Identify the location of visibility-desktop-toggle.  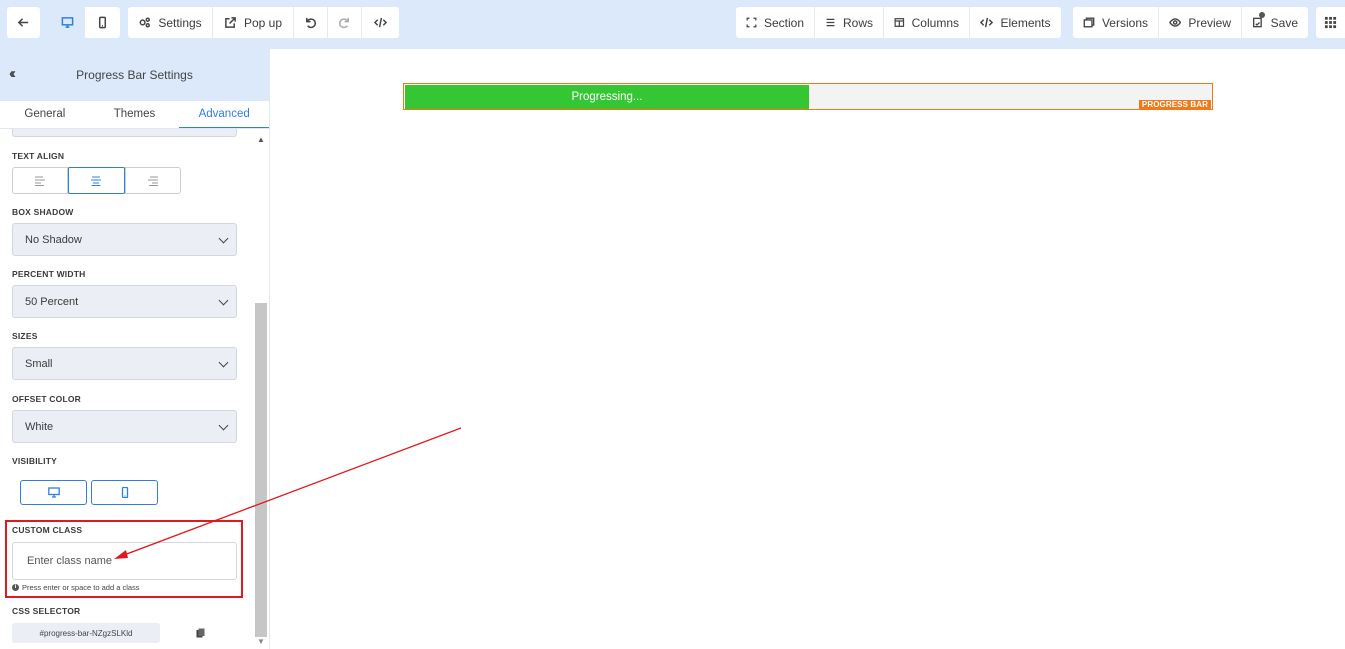
(53, 492).